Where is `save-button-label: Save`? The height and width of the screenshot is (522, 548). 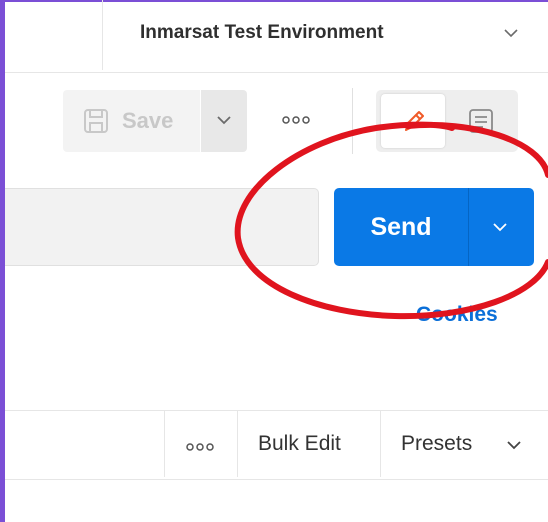
save-button-label: Save is located at coordinates (148, 120).